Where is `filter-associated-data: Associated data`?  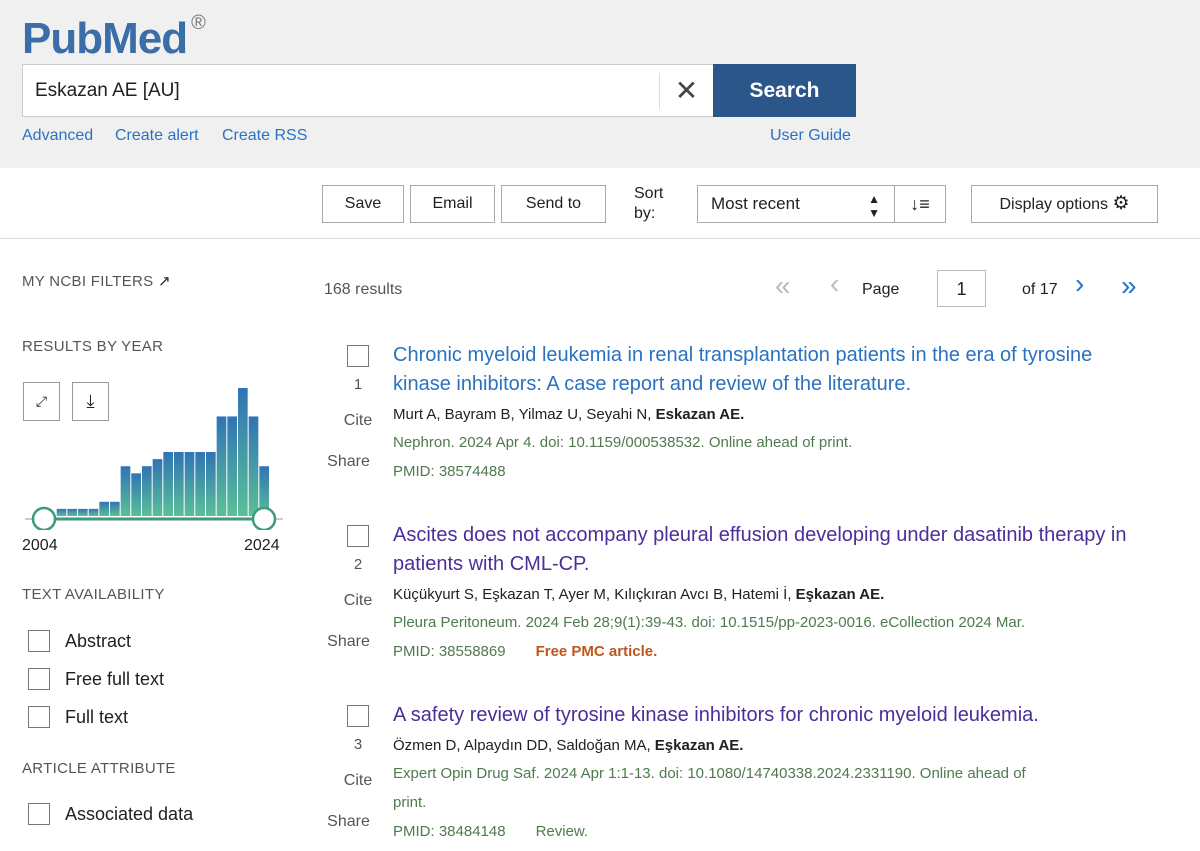
filter-associated-data: Associated data is located at coordinates (110, 814).